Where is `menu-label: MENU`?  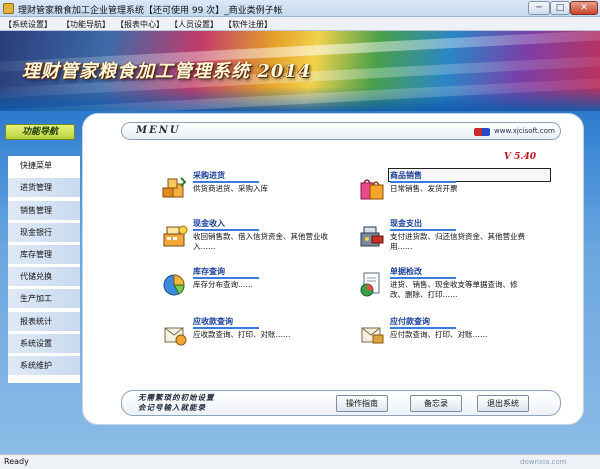 menu-label: MENU is located at coordinates (158, 130).